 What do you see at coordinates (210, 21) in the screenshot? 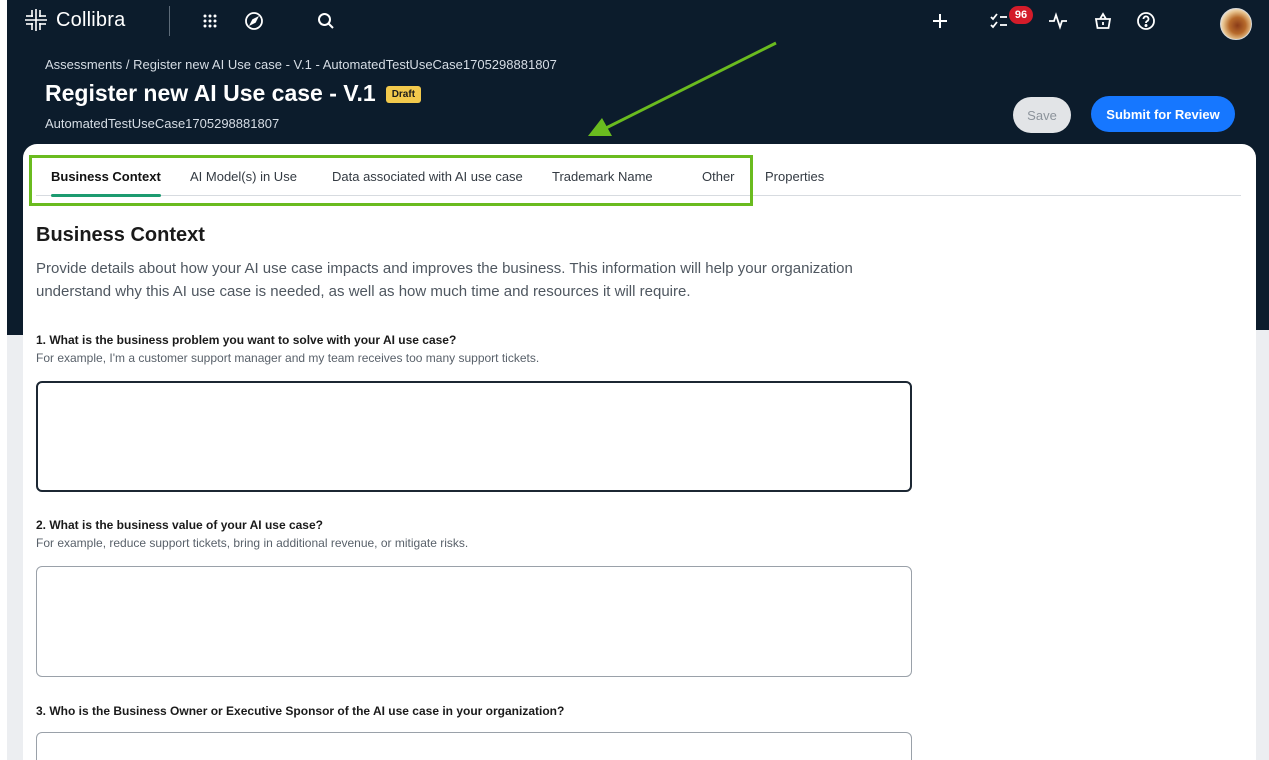
I see `apps-grid-icon` at bounding box center [210, 21].